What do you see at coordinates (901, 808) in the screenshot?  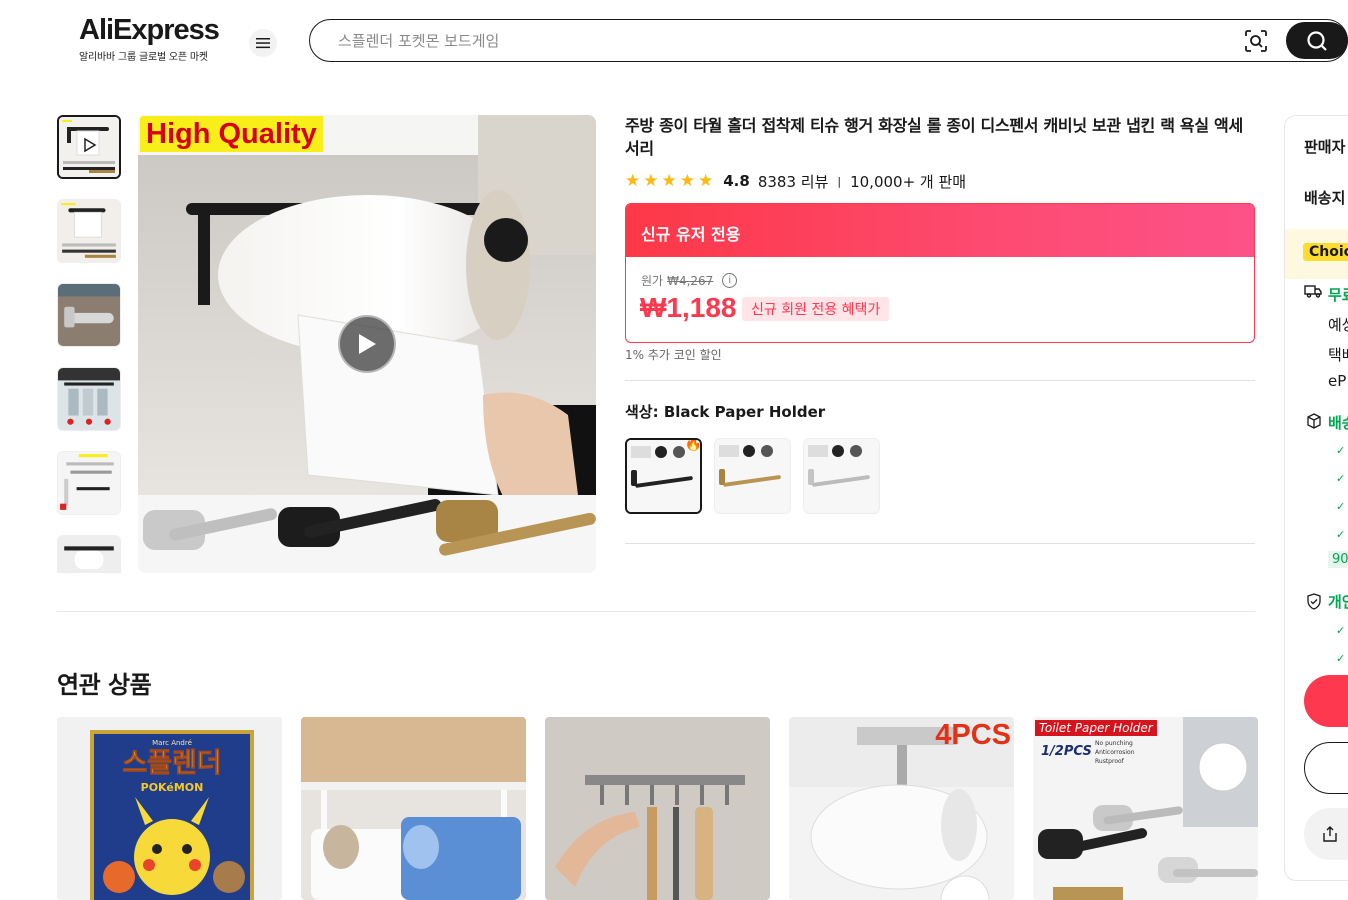 I see `related-card-4pcs: 4PCS` at bounding box center [901, 808].